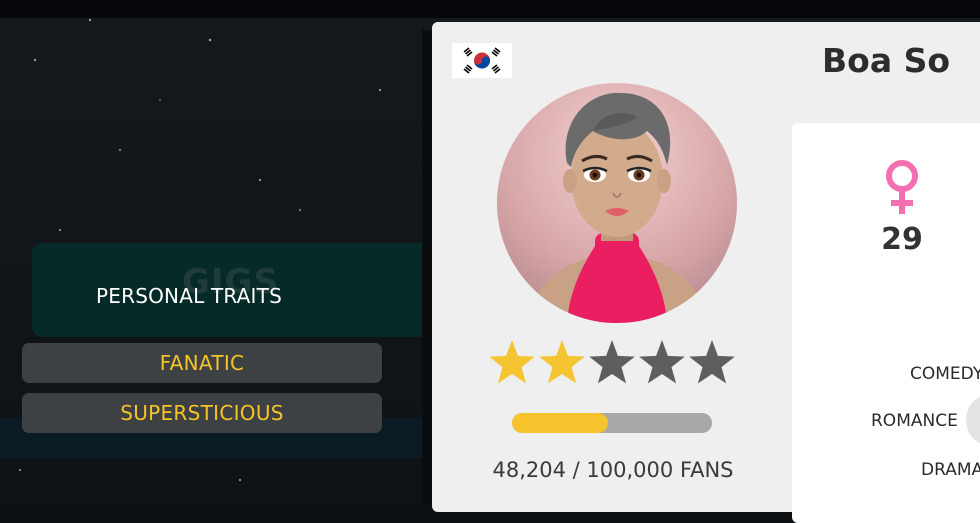 Image resolution: width=980 pixels, height=523 pixels. Describe the element at coordinates (945, 374) in the screenshot. I see `genre-comedy: COMEDY` at that location.